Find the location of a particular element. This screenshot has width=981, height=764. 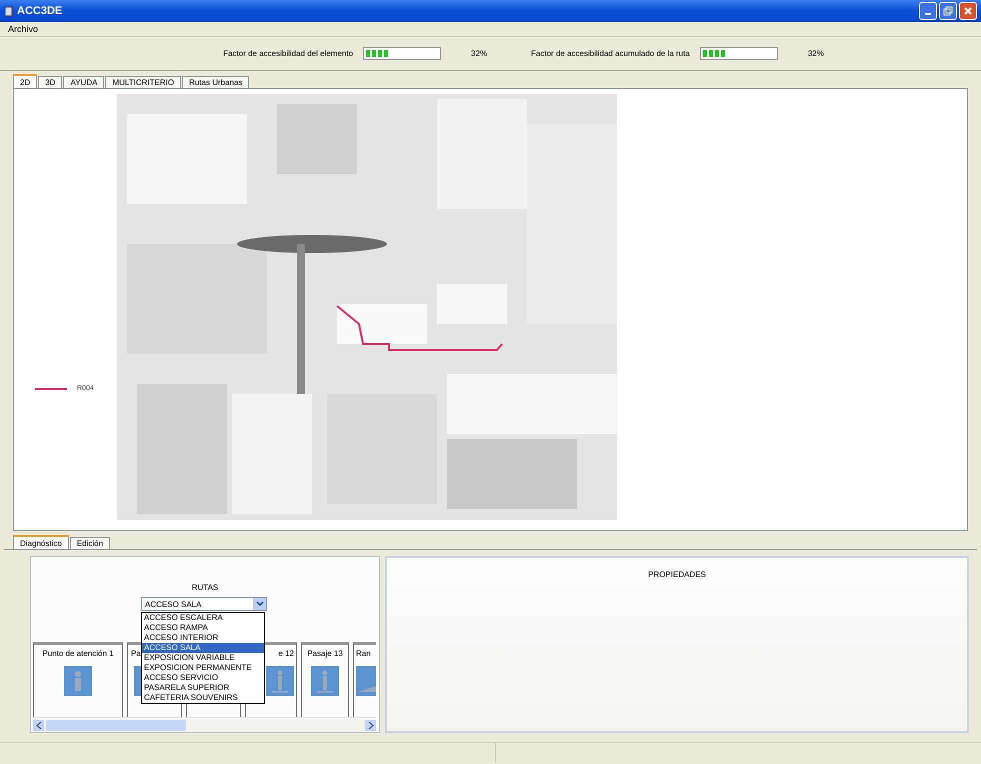

properties-title: PROPIEDADES is located at coordinates (677, 575).